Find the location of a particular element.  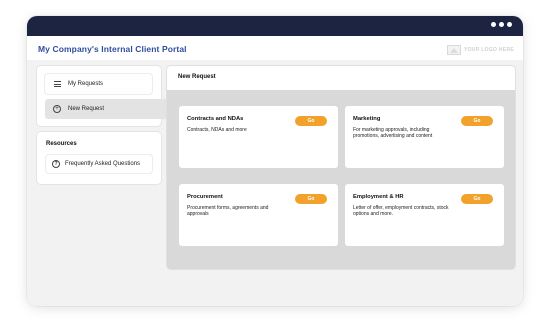

plus-circle-icon: + is located at coordinates (57, 109).